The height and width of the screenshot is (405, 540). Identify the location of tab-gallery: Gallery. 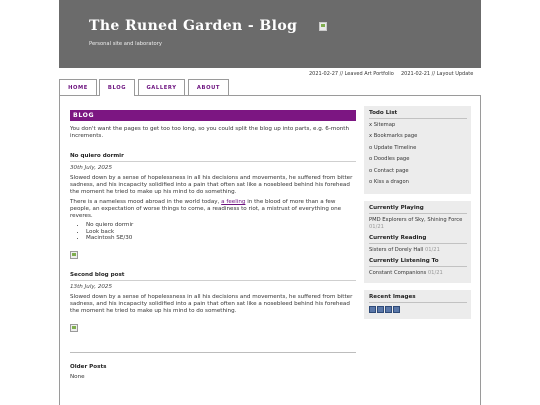
(161, 87).